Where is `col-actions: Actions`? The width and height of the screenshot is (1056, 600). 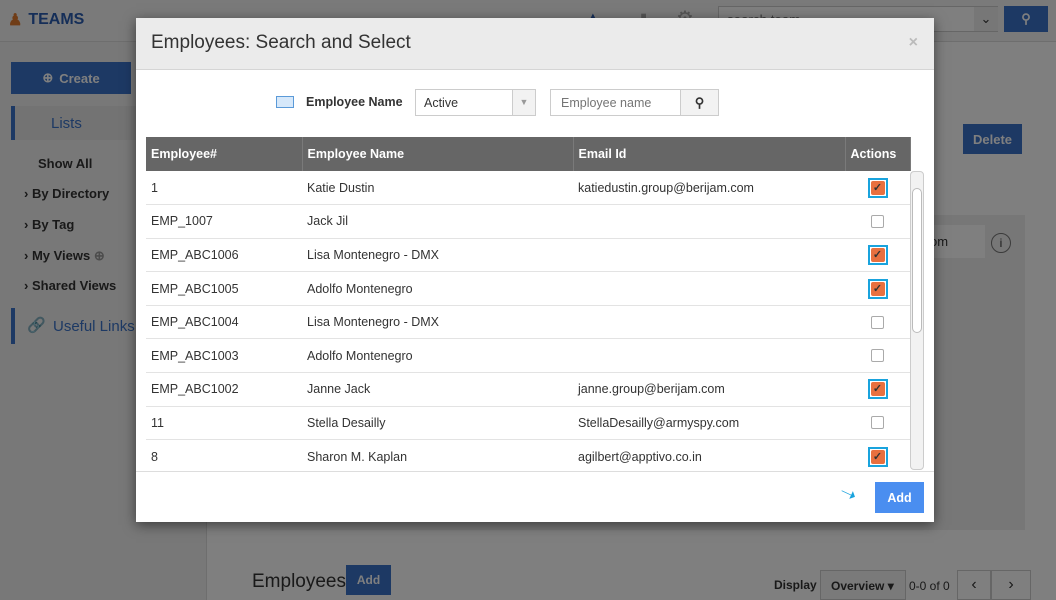
col-actions: Actions is located at coordinates (878, 154).